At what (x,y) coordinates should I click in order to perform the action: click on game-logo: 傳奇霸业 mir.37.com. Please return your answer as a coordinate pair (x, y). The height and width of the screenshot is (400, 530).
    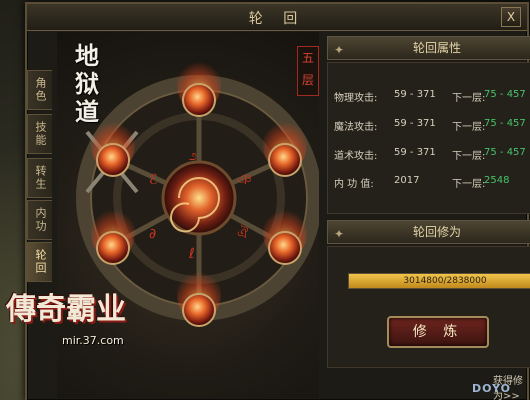
    Looking at the image, I should click on (91, 312).